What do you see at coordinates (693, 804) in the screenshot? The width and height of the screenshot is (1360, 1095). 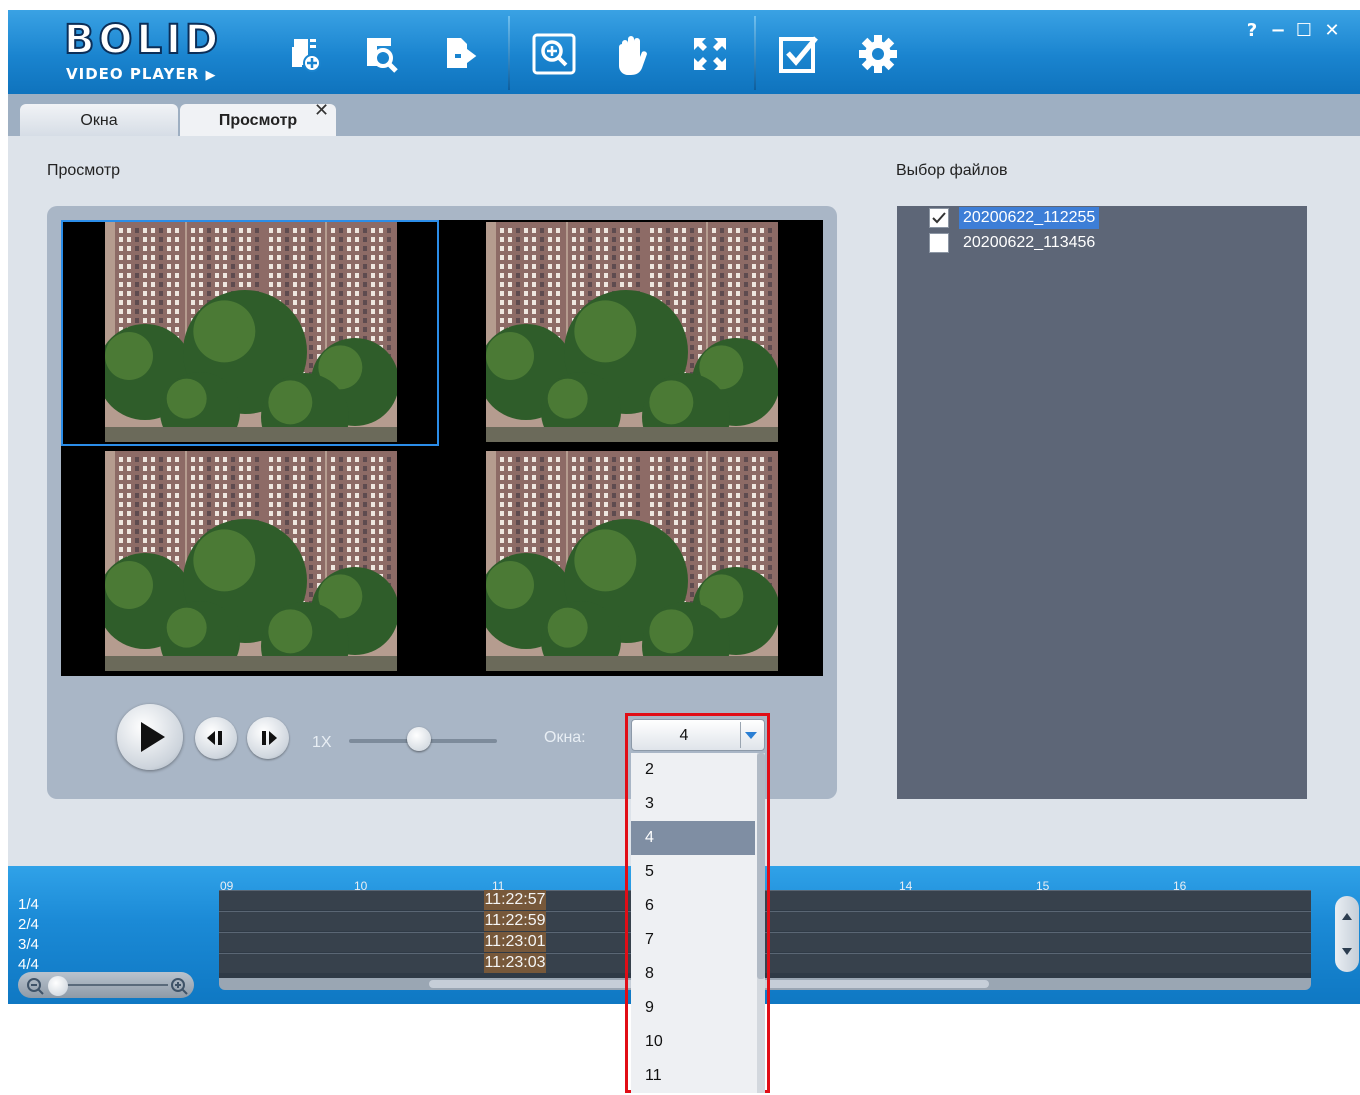 I see `option-3: 3` at bounding box center [693, 804].